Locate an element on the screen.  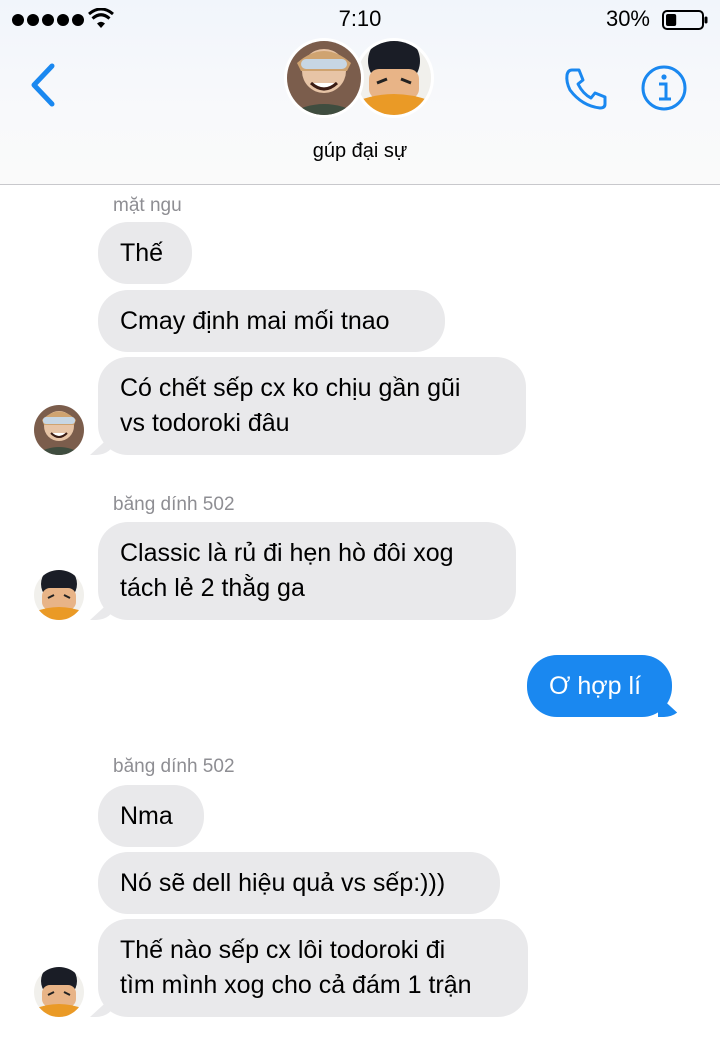
message-bubble: Cmay định mai mối tnao is located at coordinates (271, 321).